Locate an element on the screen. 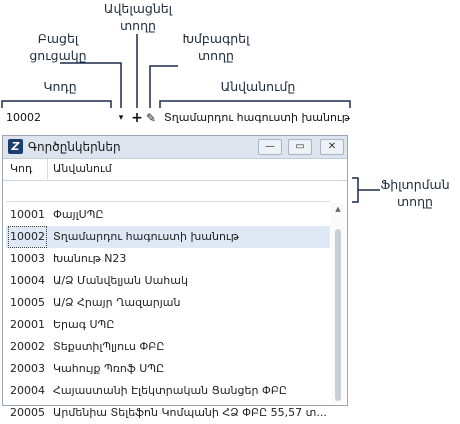 This screenshot has width=460, height=424. row-name-cell: Երագ ՍՊԸ is located at coordinates (84, 324).